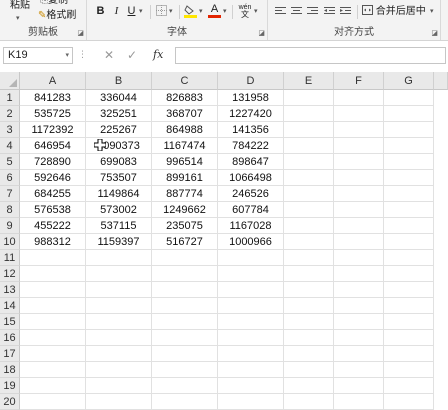 Image resolution: width=448 pixels, height=410 pixels. What do you see at coordinates (119, 162) in the screenshot?
I see `cell-b5: 699083` at bounding box center [119, 162].